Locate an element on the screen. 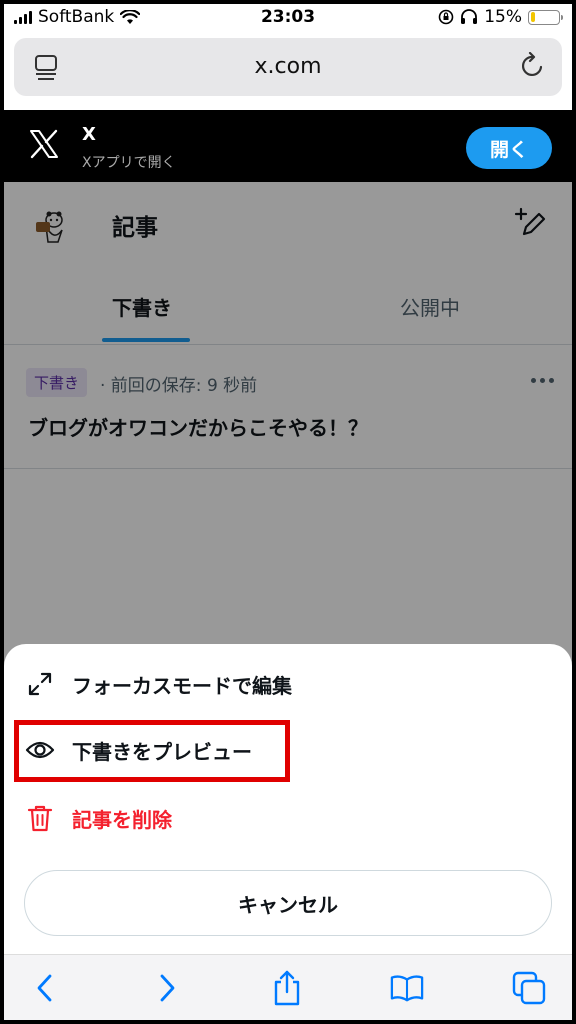 Image resolution: width=576 pixels, height=1024 pixels. url-text: x.com is located at coordinates (288, 66).